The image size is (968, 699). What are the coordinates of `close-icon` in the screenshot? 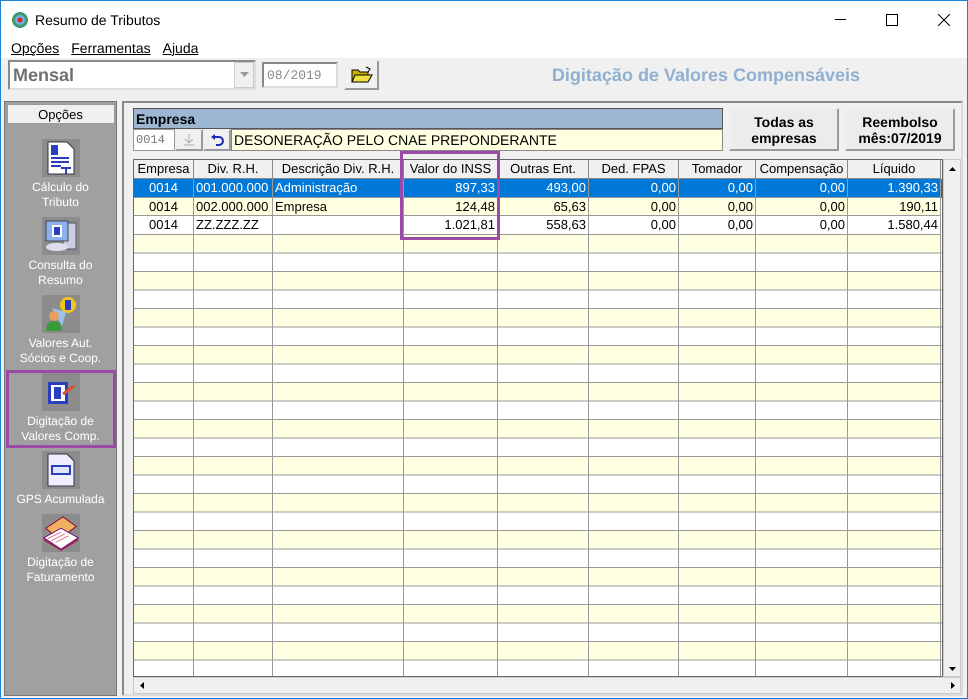 It's located at (944, 20).